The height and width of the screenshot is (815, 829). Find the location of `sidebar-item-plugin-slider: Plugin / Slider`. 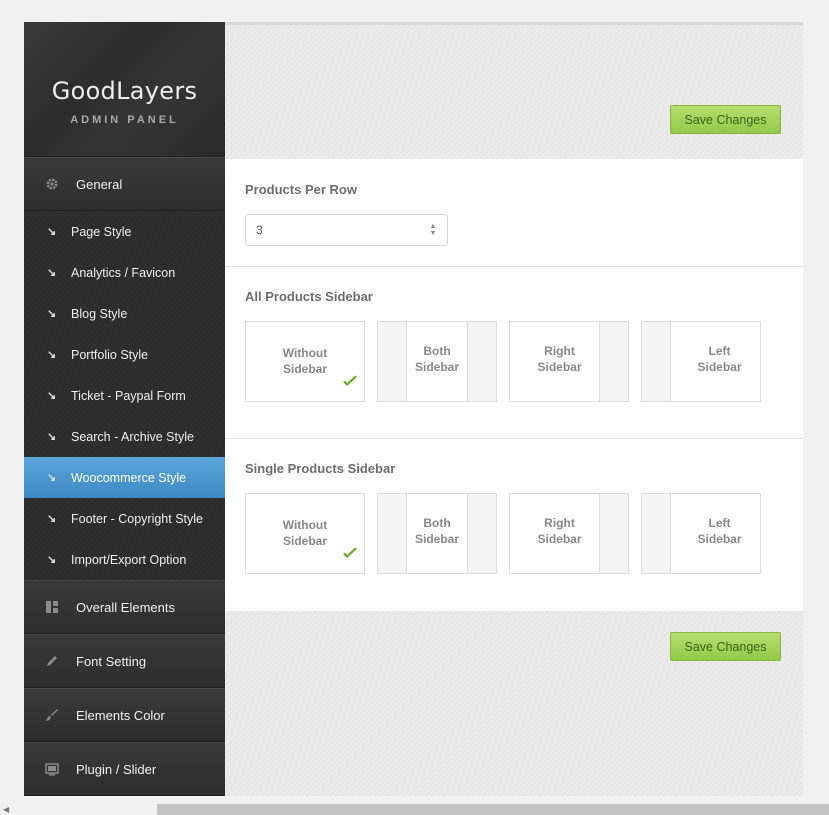

sidebar-item-plugin-slider: Plugin / Slider is located at coordinates (124, 769).